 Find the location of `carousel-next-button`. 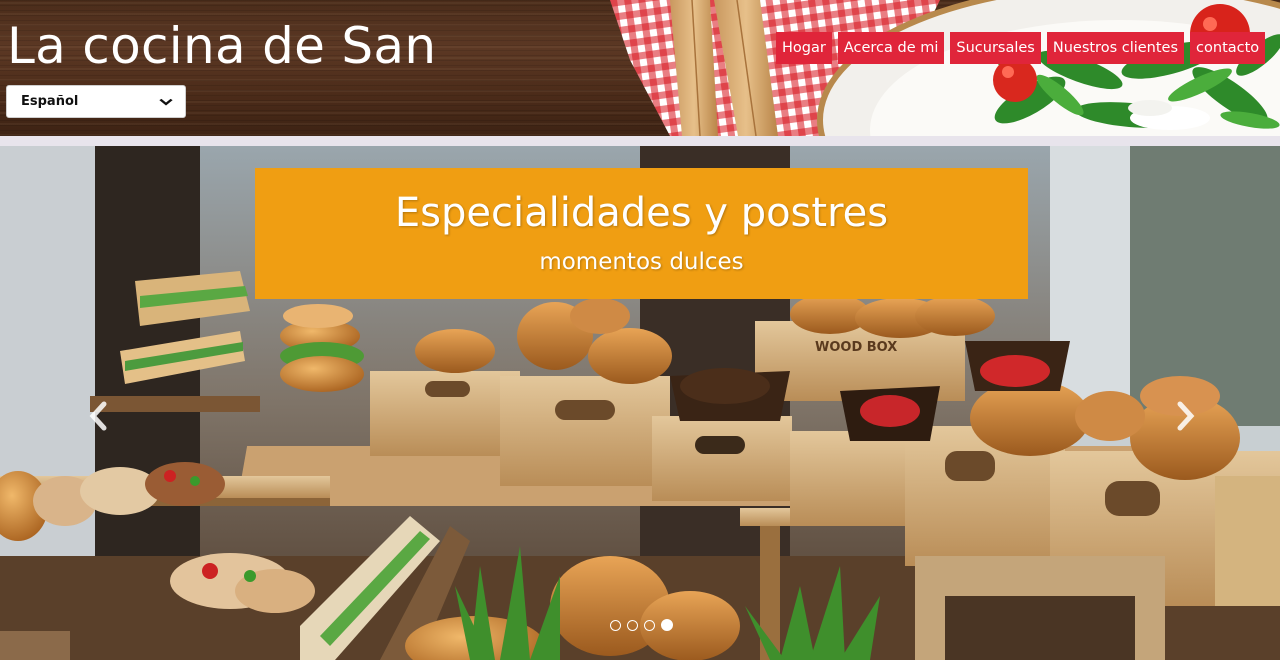

carousel-next-button is located at coordinates (1186, 416).